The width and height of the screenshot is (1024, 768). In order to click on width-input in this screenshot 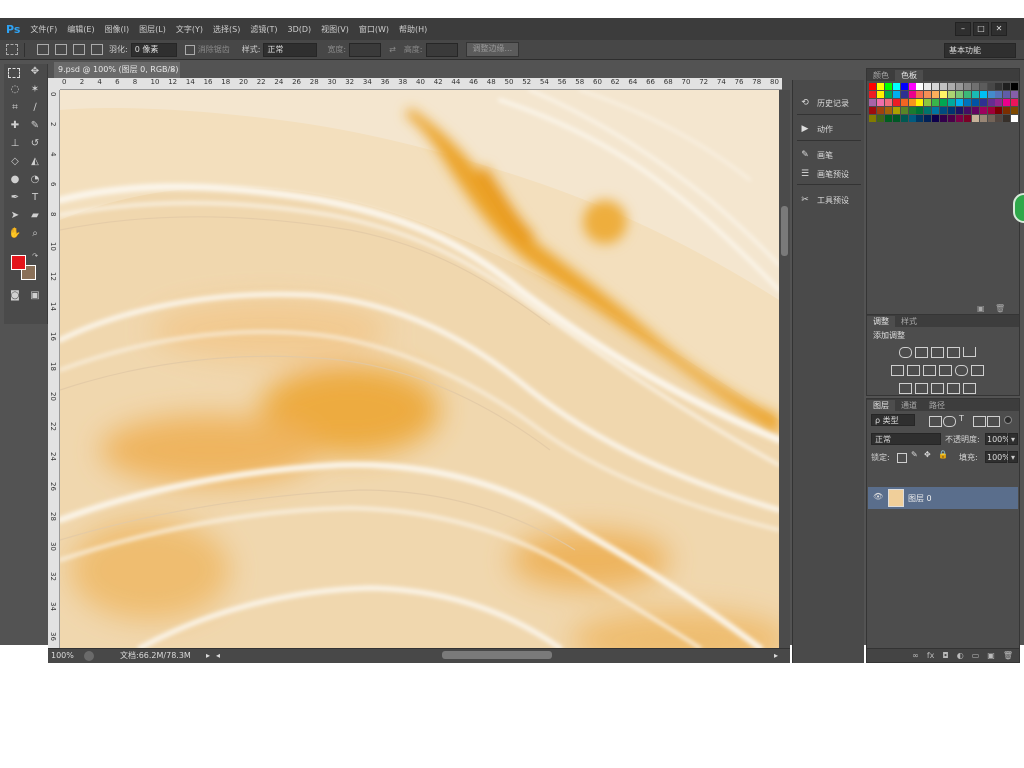, I will do `click(365, 49)`.